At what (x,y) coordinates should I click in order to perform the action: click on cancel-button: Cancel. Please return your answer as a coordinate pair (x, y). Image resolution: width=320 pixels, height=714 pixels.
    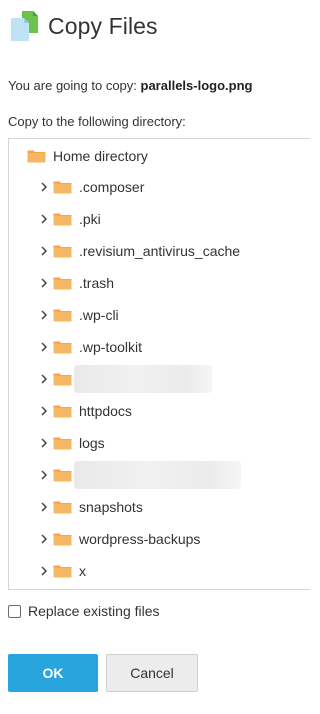
    Looking at the image, I should click on (152, 673).